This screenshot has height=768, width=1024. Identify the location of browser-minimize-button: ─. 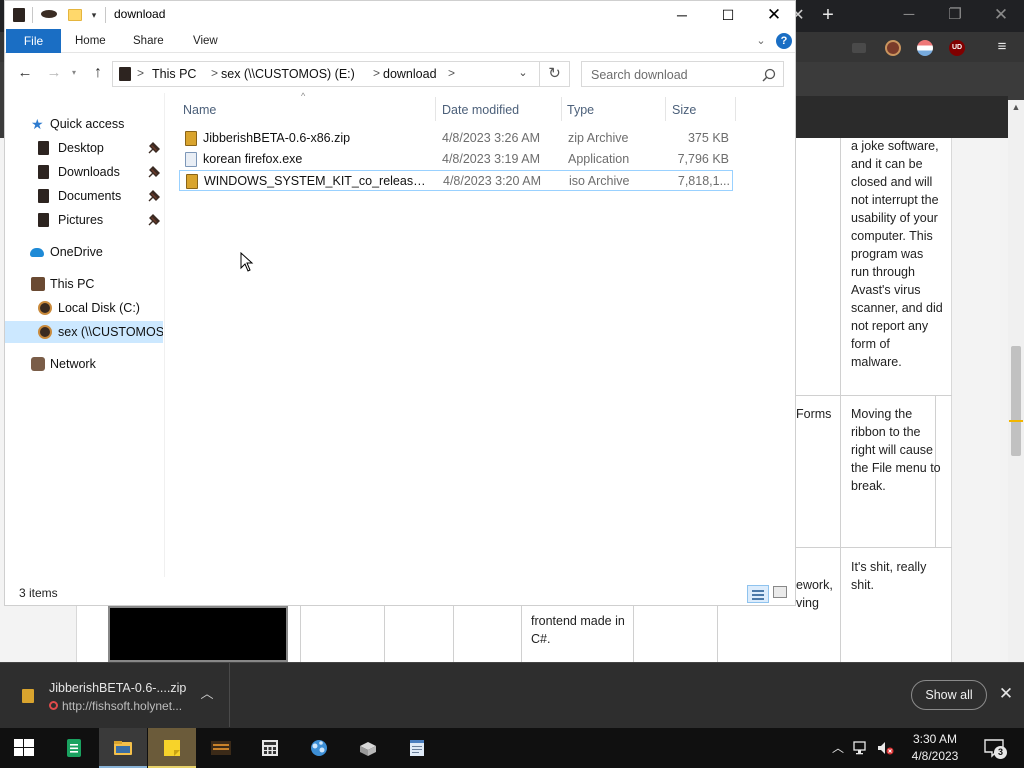
(909, 15).